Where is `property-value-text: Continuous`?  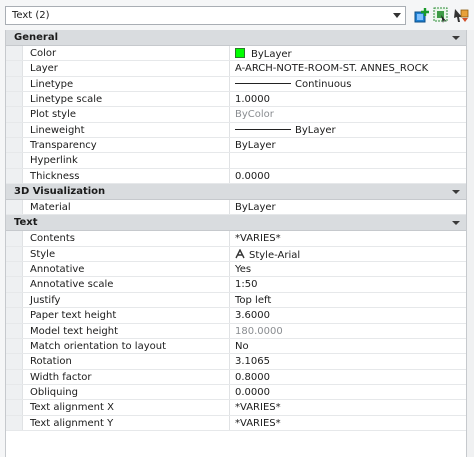 property-value-text: Continuous is located at coordinates (323, 84).